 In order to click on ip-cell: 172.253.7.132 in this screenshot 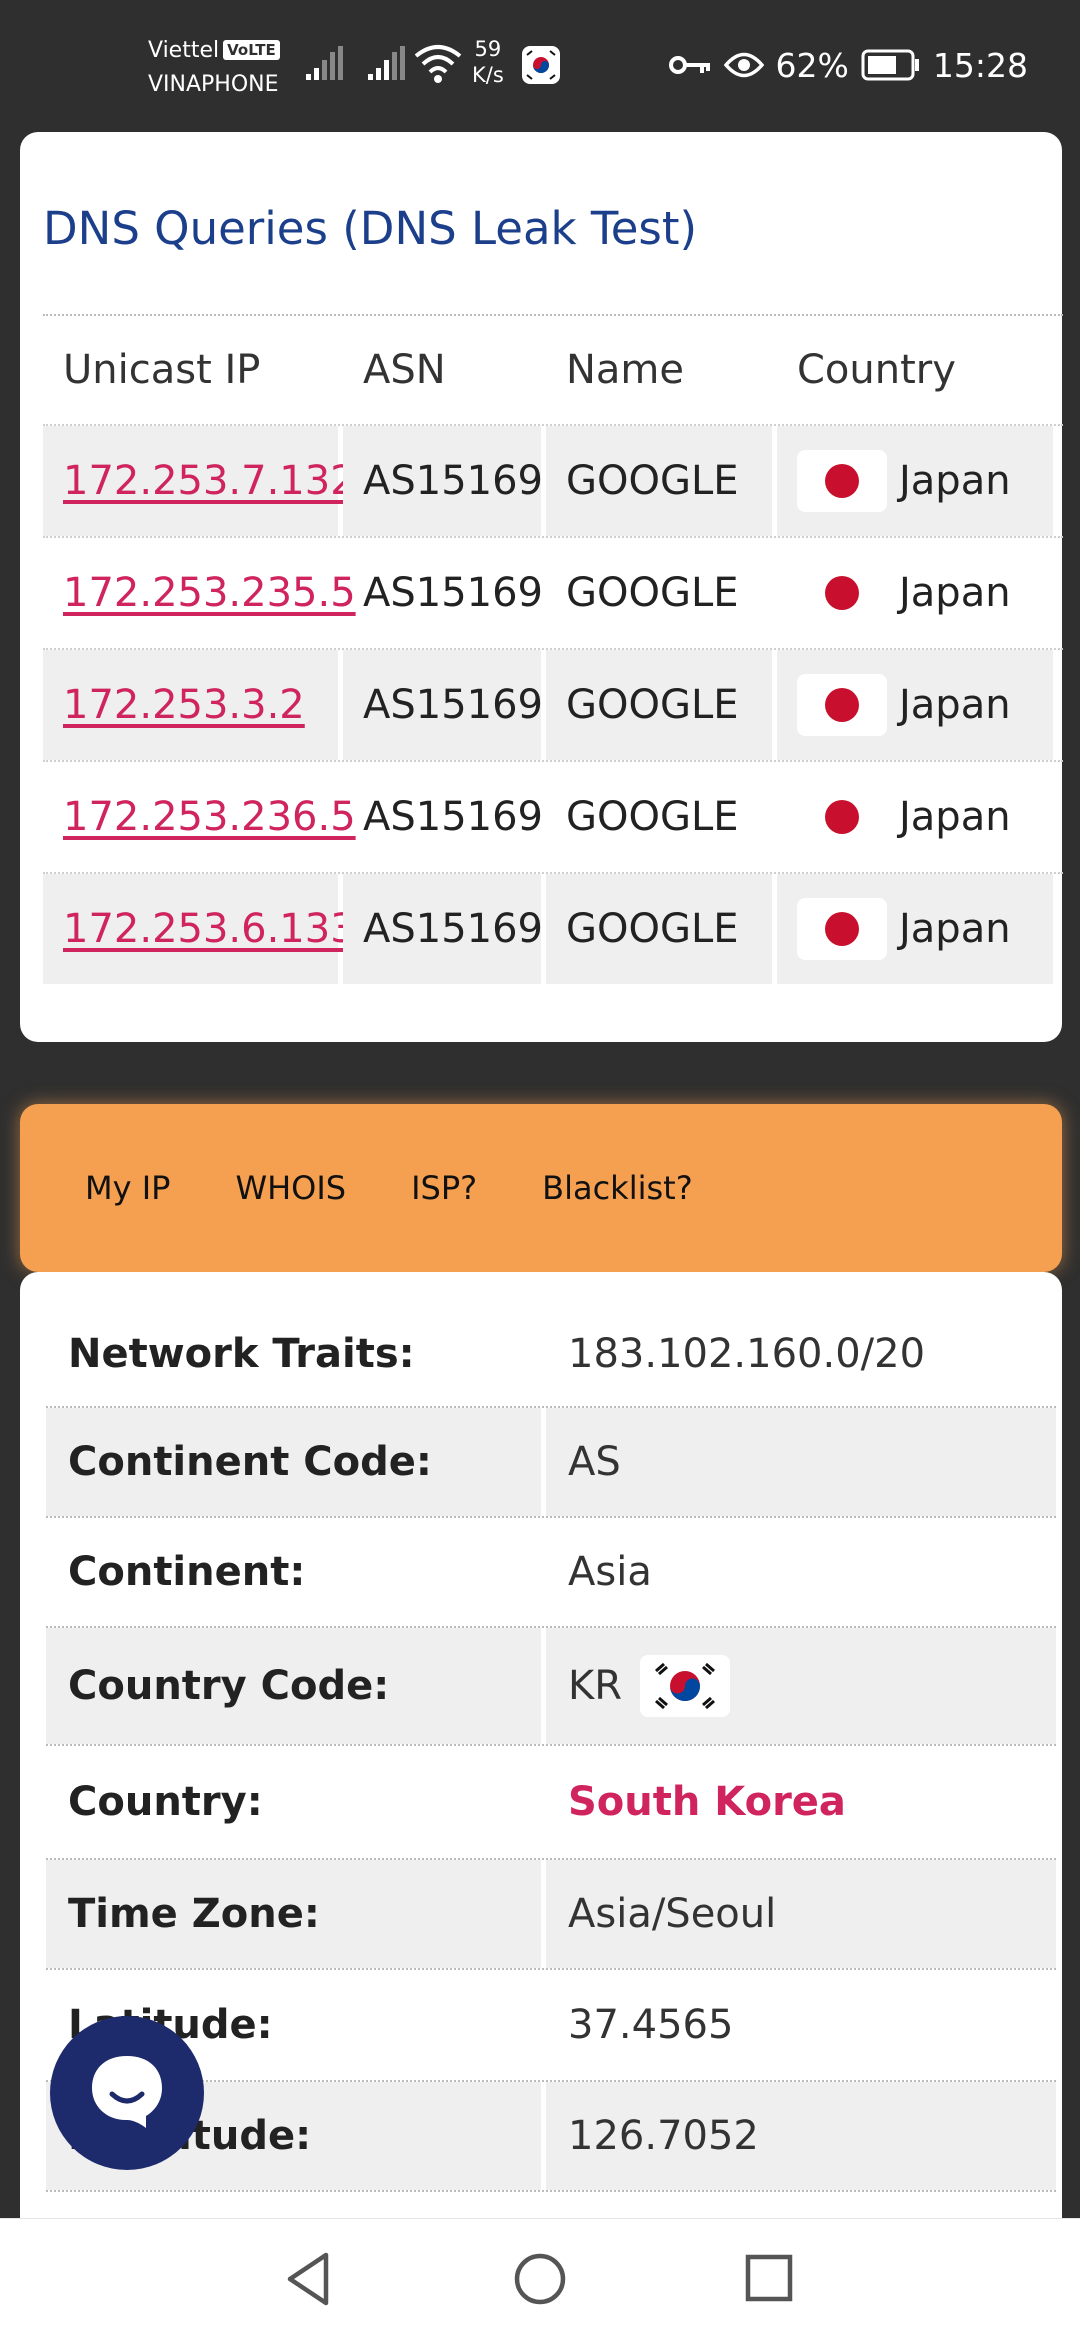, I will do `click(199, 481)`.